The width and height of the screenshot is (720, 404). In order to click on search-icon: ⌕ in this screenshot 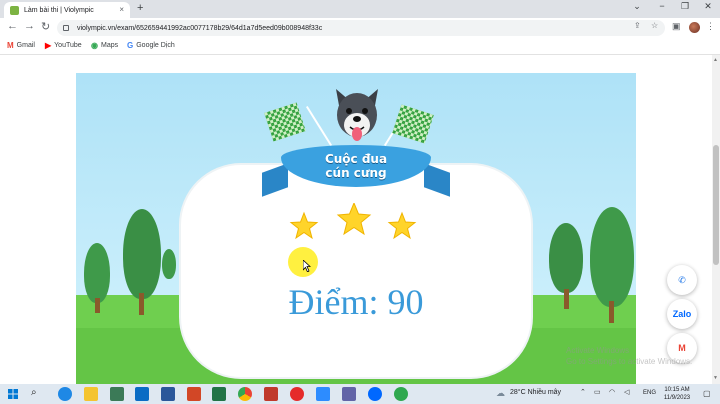, I will do `click(34, 392)`.